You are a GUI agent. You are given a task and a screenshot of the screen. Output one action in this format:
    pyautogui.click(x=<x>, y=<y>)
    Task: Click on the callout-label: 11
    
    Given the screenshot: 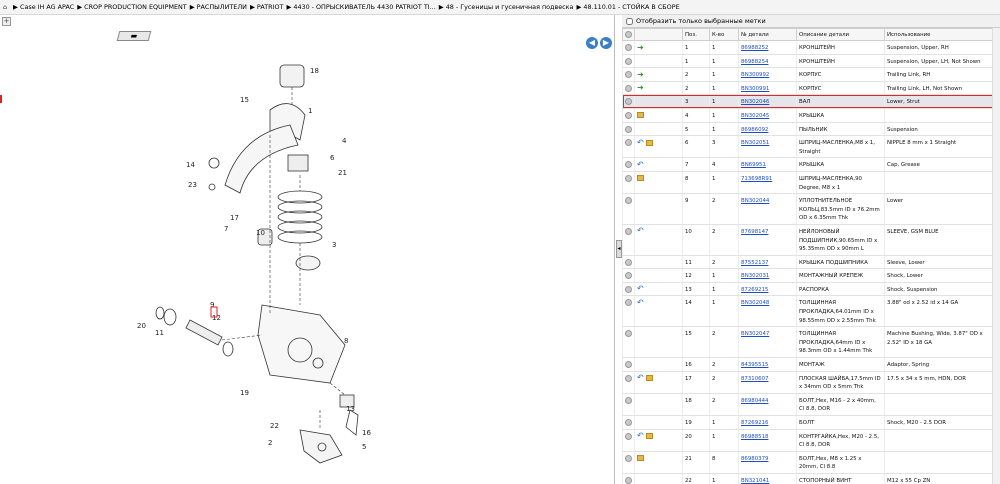 What is the action you would take?
    pyautogui.click(x=159, y=333)
    